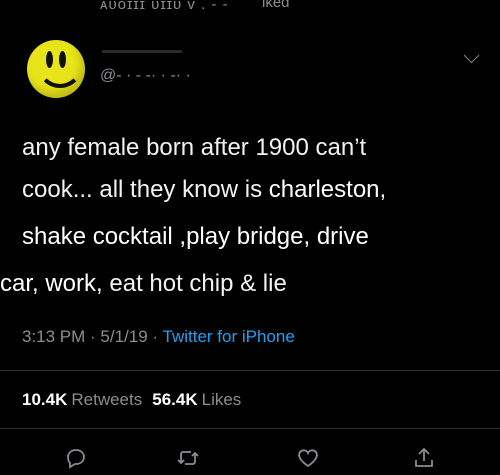  I want to click on reply-icon, so click(76, 458).